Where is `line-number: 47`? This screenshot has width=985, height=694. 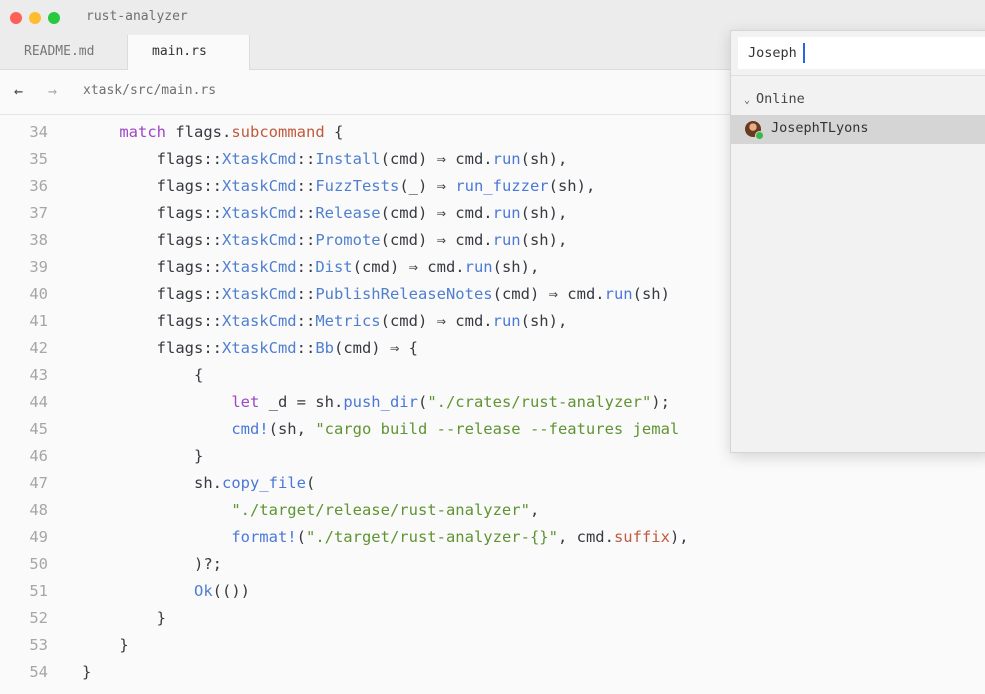 line-number: 47 is located at coordinates (38, 483).